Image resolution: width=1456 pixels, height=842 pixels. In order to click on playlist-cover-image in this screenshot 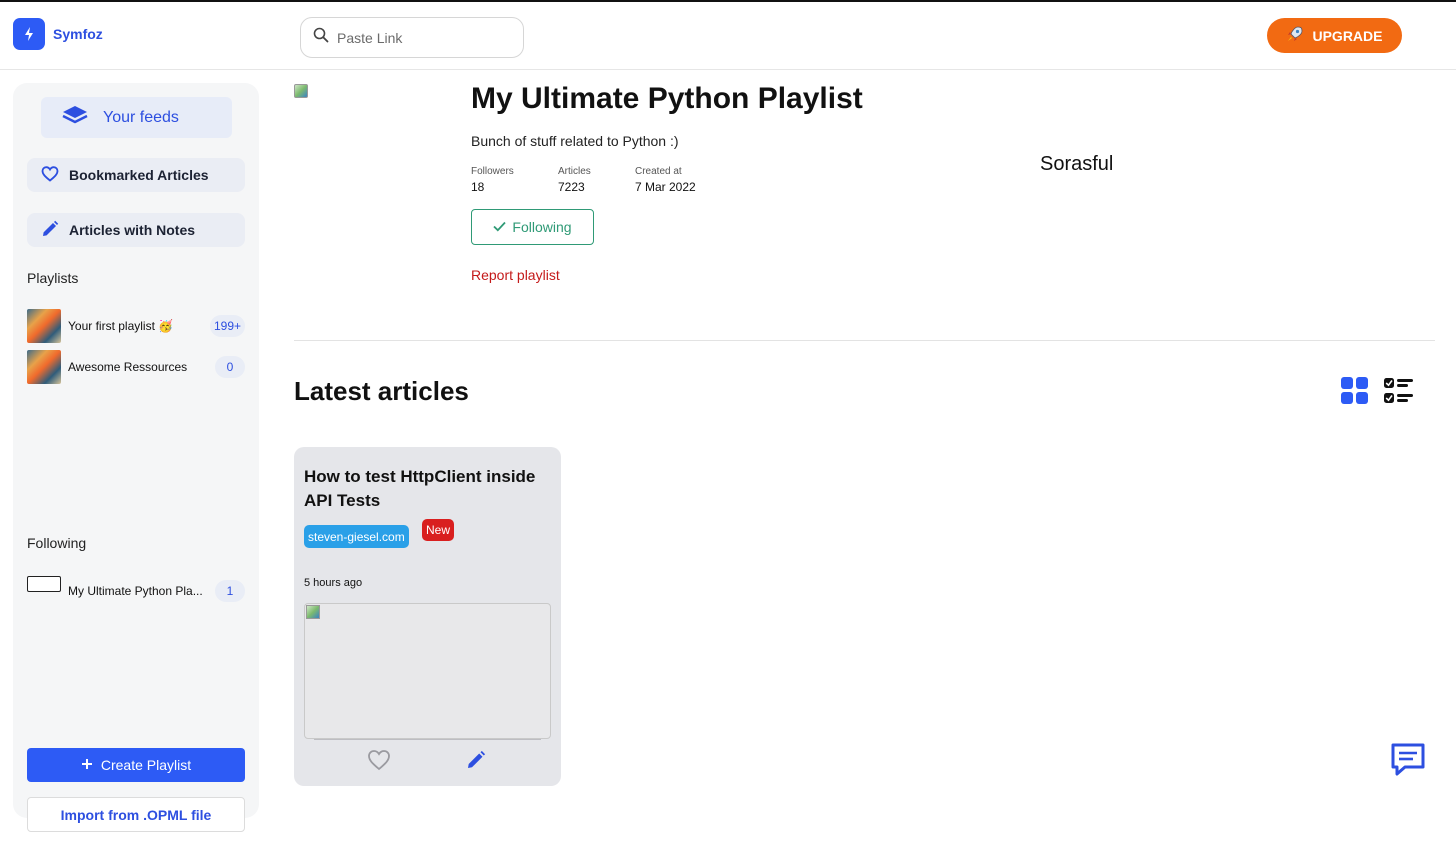, I will do `click(301, 91)`.